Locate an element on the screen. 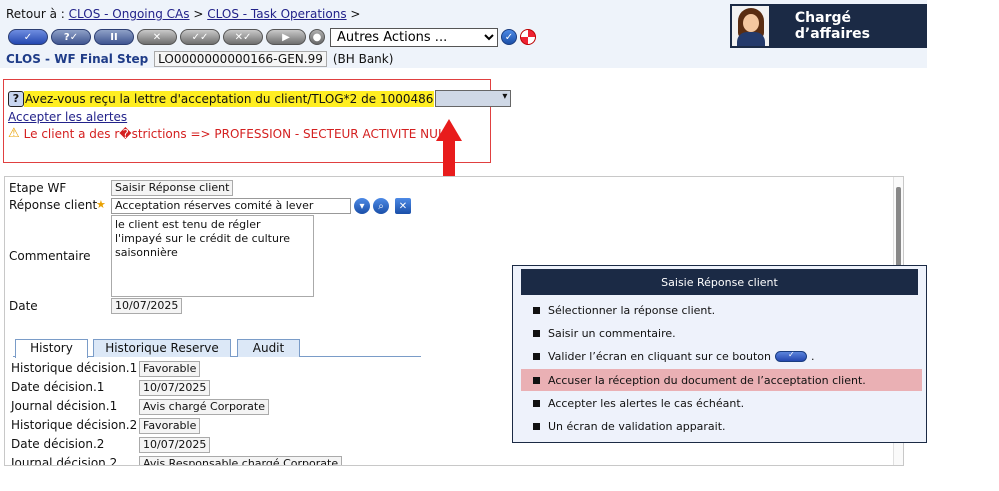 This screenshot has width=999, height=491. warning-icon: ⚠ is located at coordinates (14, 133).